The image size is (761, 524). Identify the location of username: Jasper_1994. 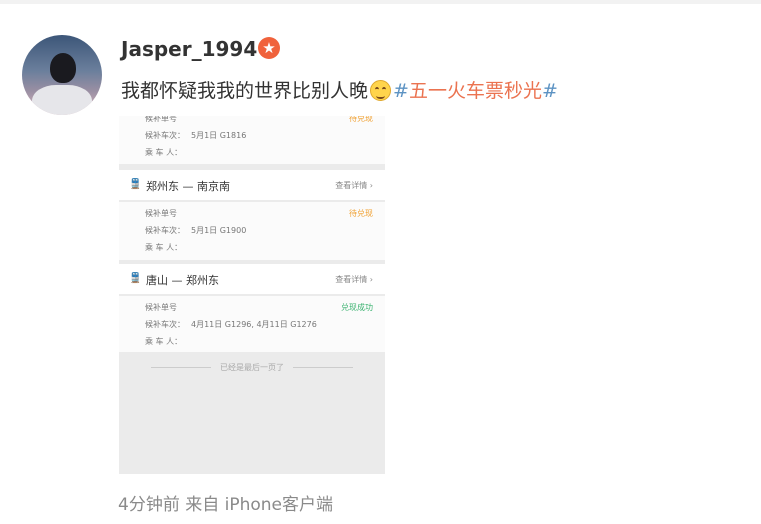
(189, 49).